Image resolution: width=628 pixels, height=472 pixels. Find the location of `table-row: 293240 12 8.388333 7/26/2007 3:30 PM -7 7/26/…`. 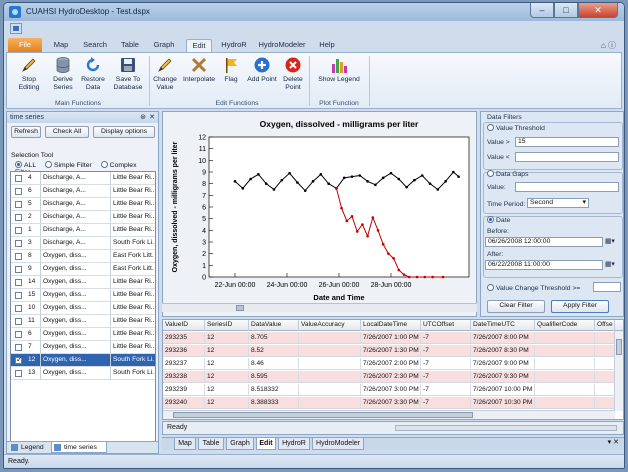

table-row: 293240 12 8.388333 7/26/2007 3:30 PM -7 7/26/… is located at coordinates (389, 403).